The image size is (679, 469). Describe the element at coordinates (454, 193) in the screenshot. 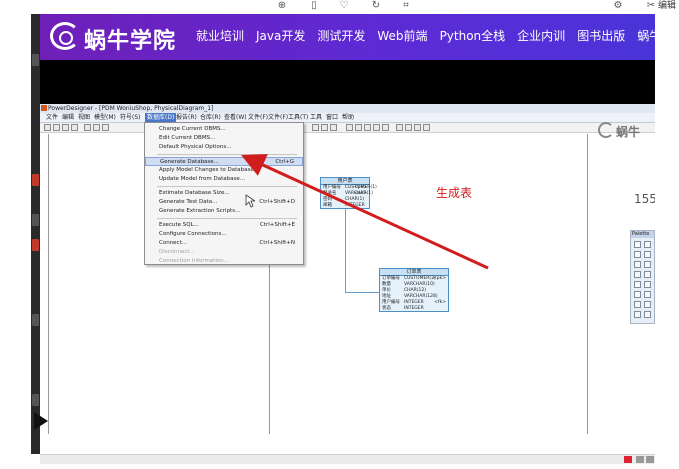

I see `annotation-label: 生成表` at that location.